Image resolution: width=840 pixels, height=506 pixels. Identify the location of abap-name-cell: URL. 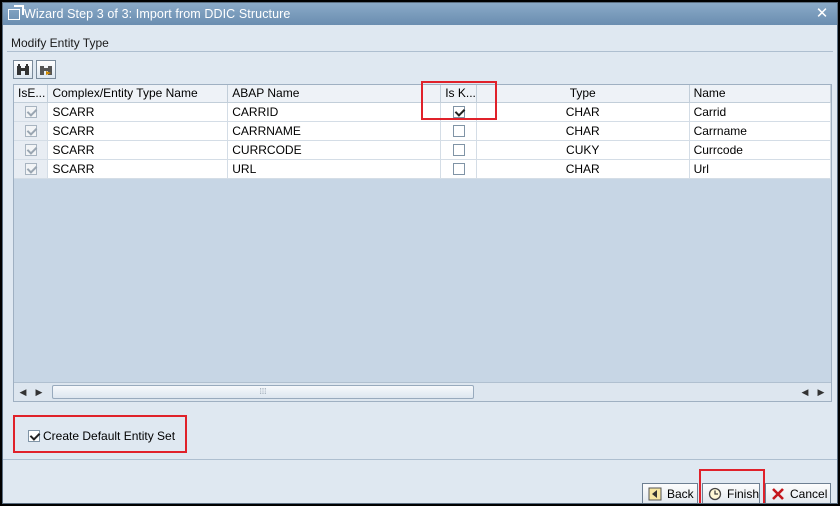
(334, 169).